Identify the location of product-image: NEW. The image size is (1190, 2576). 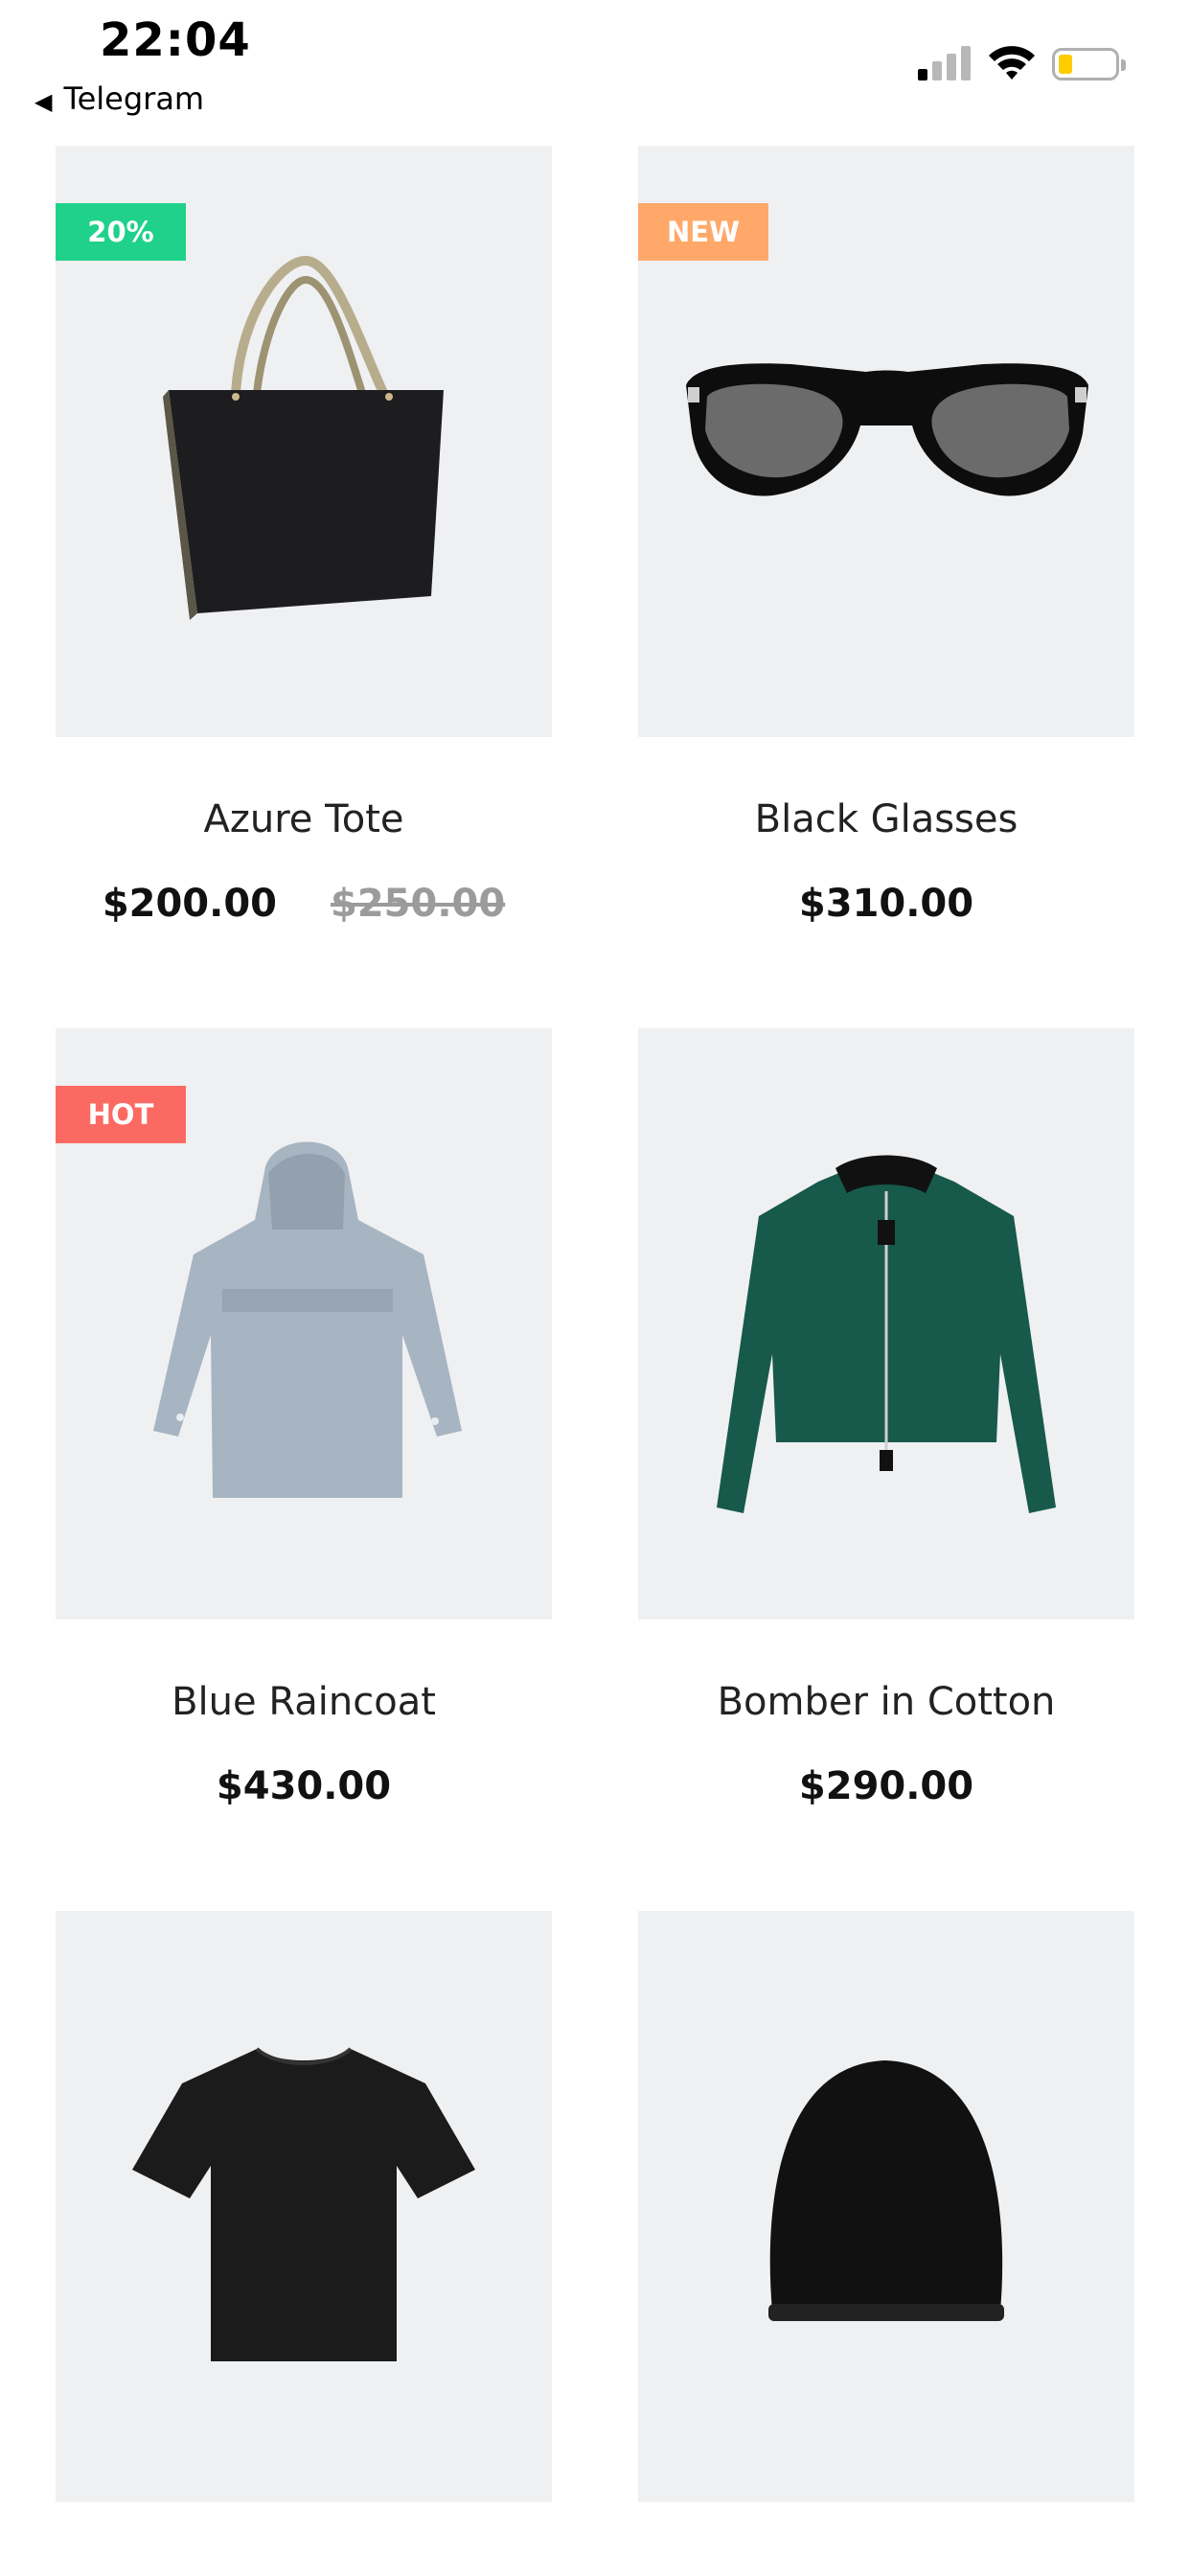
(886, 441).